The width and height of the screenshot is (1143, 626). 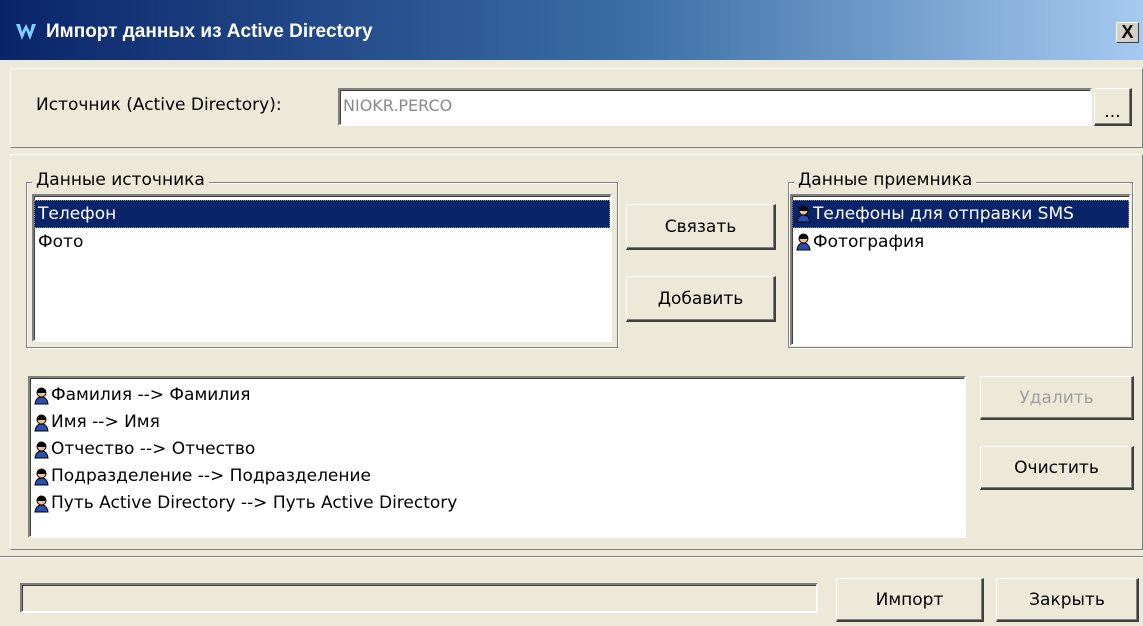 I want to click on footer-divider, so click(x=571, y=557).